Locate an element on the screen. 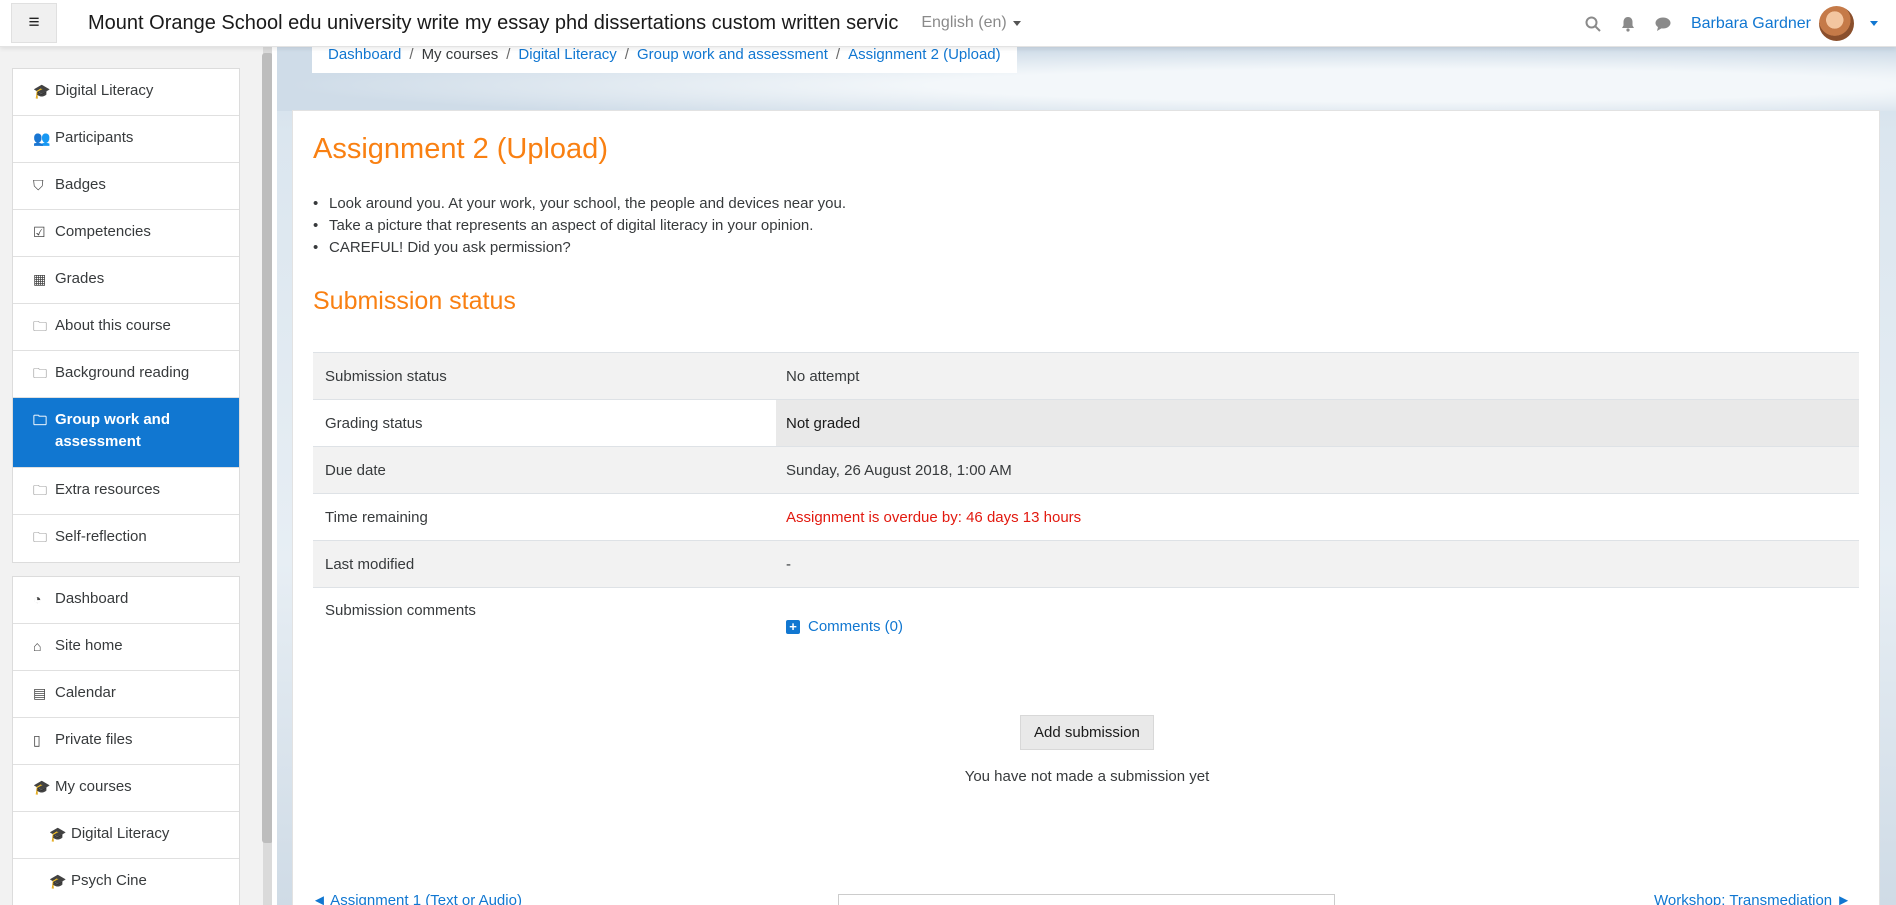  nav-item-private-files: ▯ Private files is located at coordinates (126, 741).